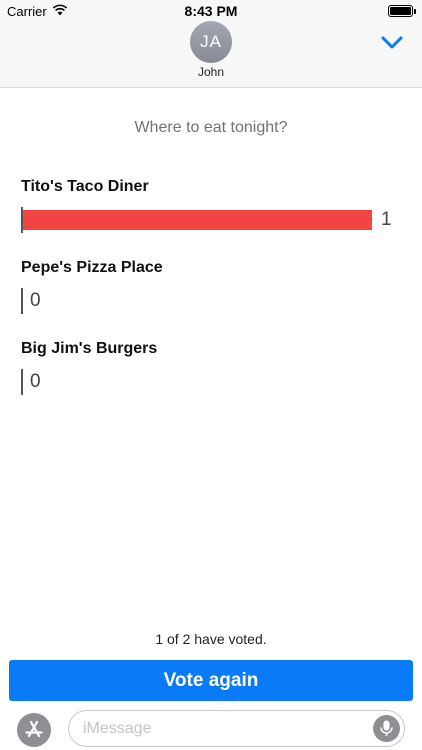  I want to click on option-label: Big Jim's Burgers, so click(89, 348).